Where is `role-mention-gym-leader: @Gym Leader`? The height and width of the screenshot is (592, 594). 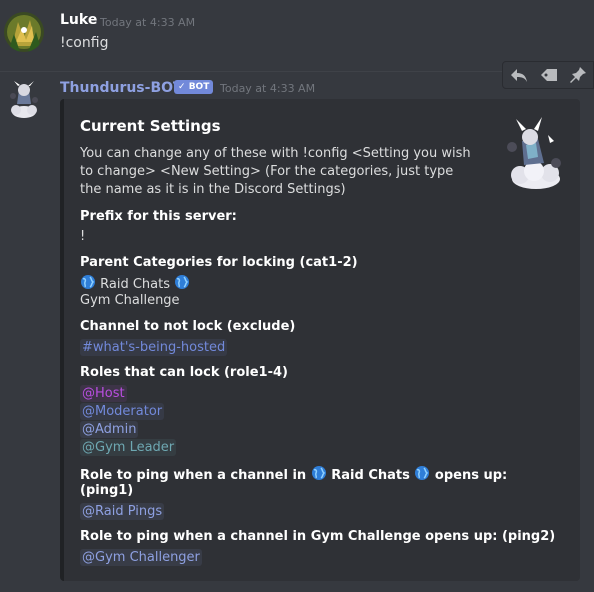 role-mention-gym-leader: @Gym Leader is located at coordinates (128, 447).